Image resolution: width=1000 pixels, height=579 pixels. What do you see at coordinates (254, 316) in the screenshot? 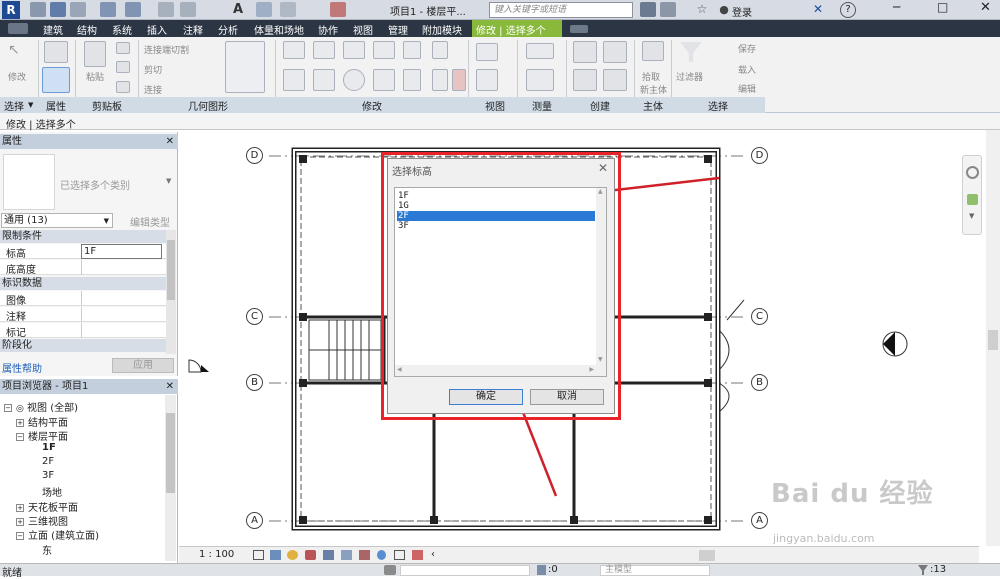
I see `grid-bubble-c-left: C` at bounding box center [254, 316].